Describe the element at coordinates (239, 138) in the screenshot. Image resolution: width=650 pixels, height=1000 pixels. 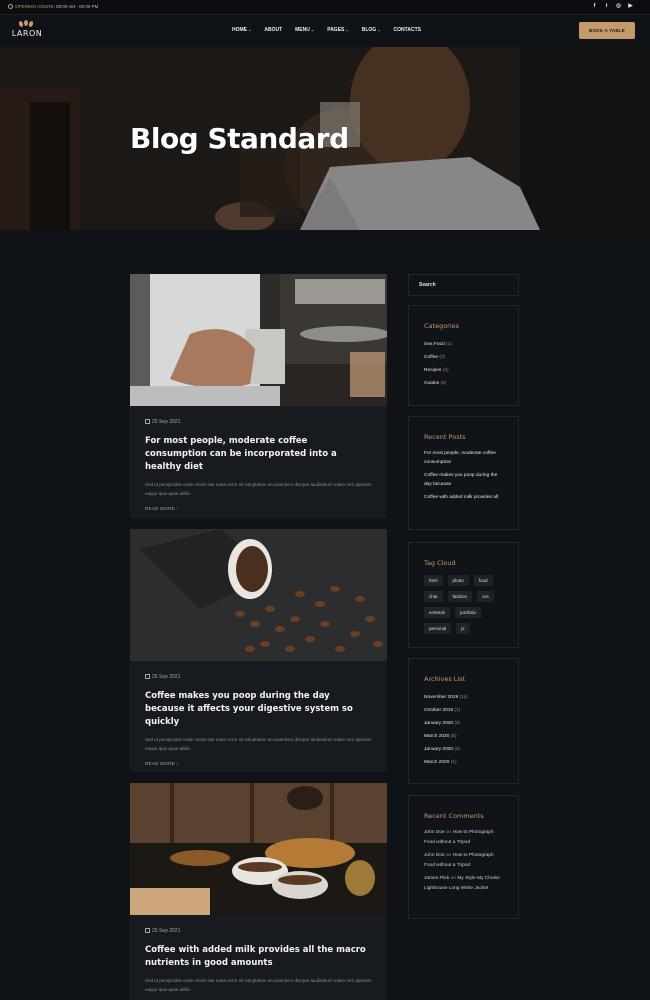
I see `page-title: Blog Standard` at that location.